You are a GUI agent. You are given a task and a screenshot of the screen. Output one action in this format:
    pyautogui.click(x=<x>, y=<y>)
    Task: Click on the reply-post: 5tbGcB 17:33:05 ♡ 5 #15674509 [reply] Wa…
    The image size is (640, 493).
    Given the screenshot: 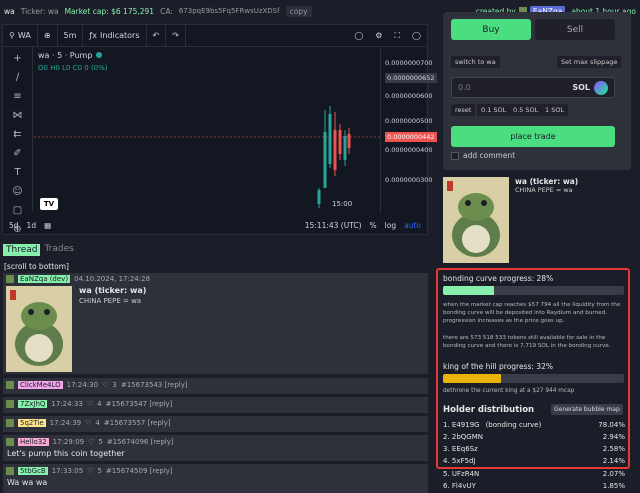 What is the action you would take?
    pyautogui.click(x=215, y=478)
    